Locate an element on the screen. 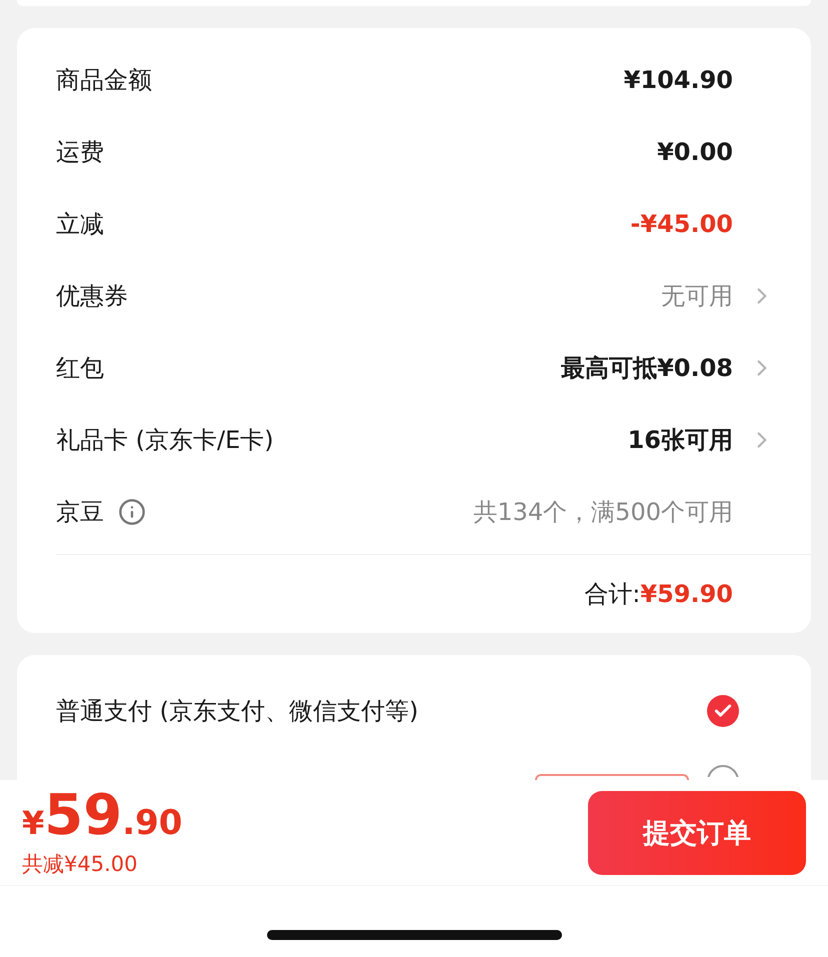  summary-value: 无可用 is located at coordinates (697, 296).